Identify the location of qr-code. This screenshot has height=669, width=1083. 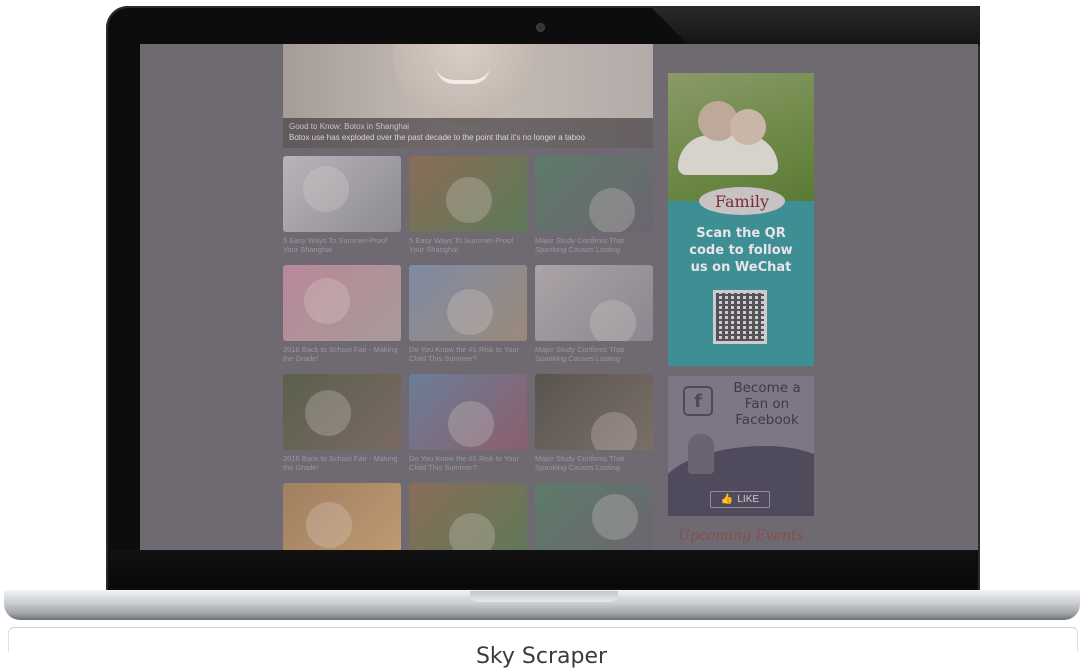
(740, 317).